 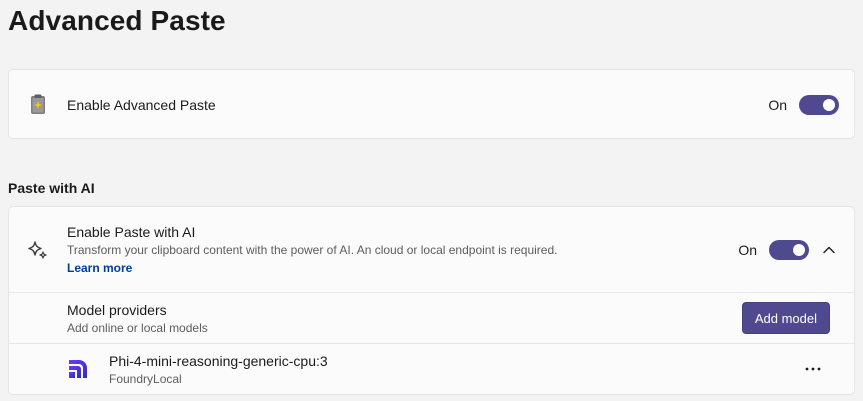 I want to click on add-model-button: Add model, so click(x=785, y=318).